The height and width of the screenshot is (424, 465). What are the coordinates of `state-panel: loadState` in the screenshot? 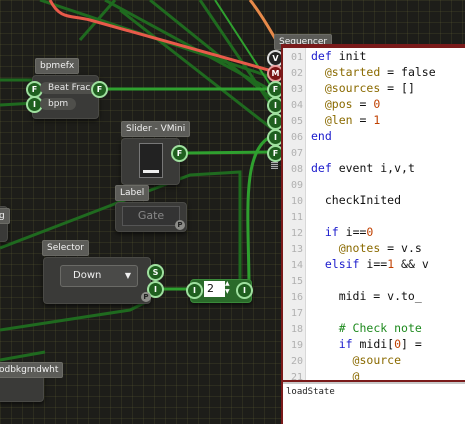 It's located at (374, 403).